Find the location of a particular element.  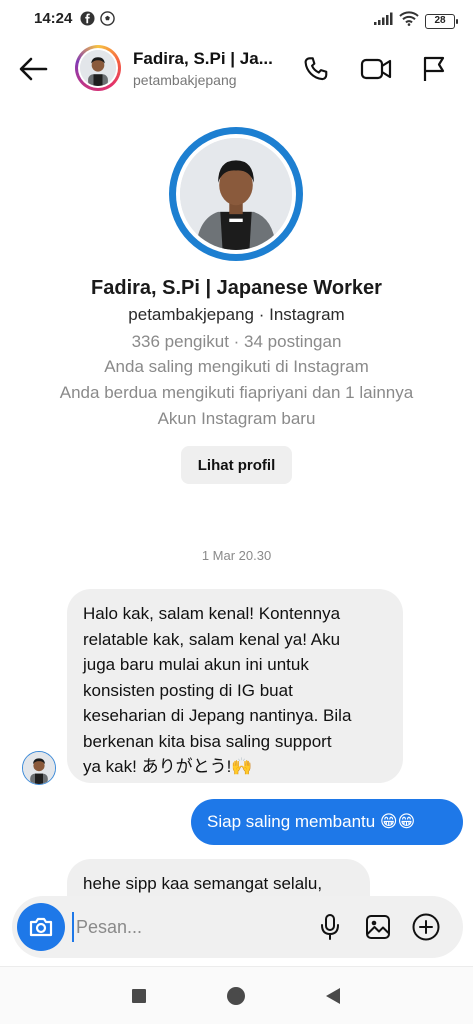

system-back-button is located at coordinates (333, 996).